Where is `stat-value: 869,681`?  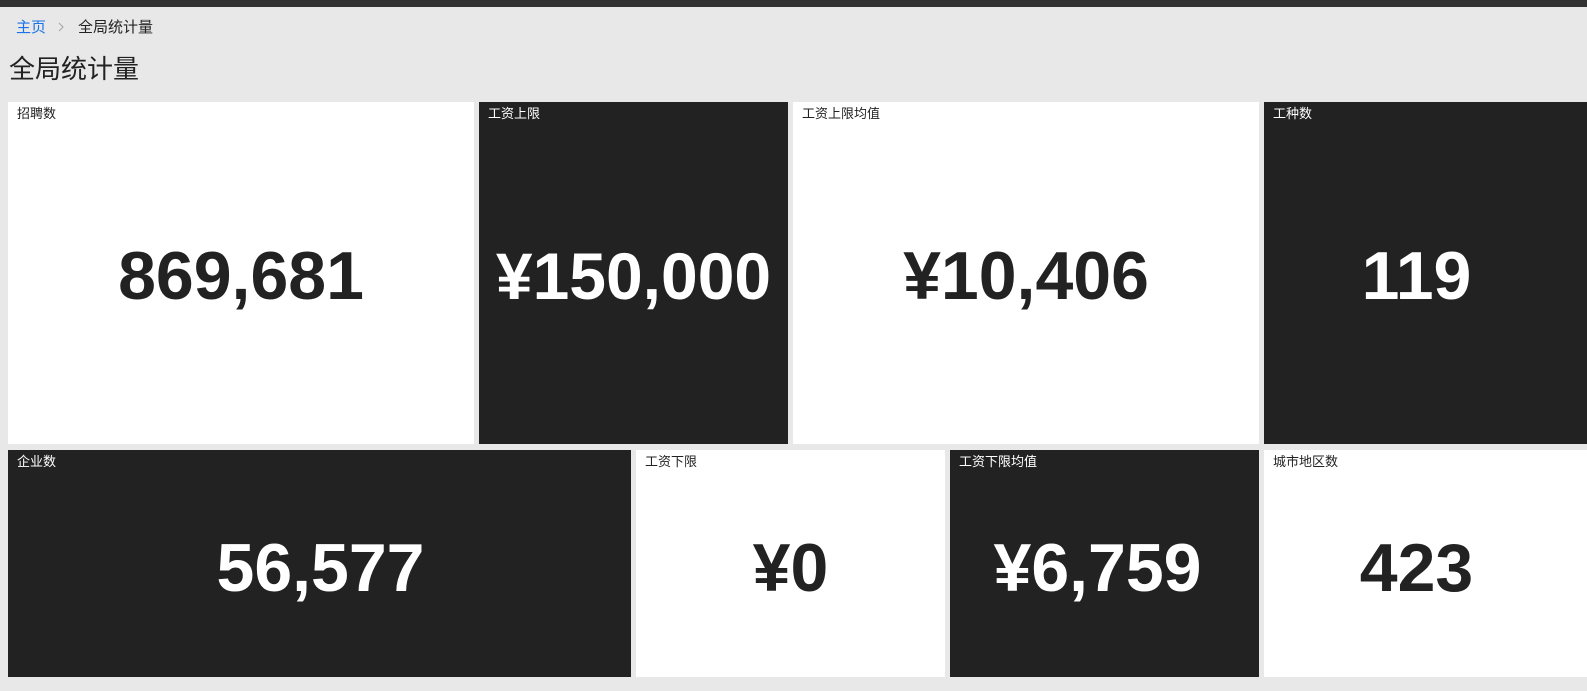
stat-value: 869,681 is located at coordinates (241, 275).